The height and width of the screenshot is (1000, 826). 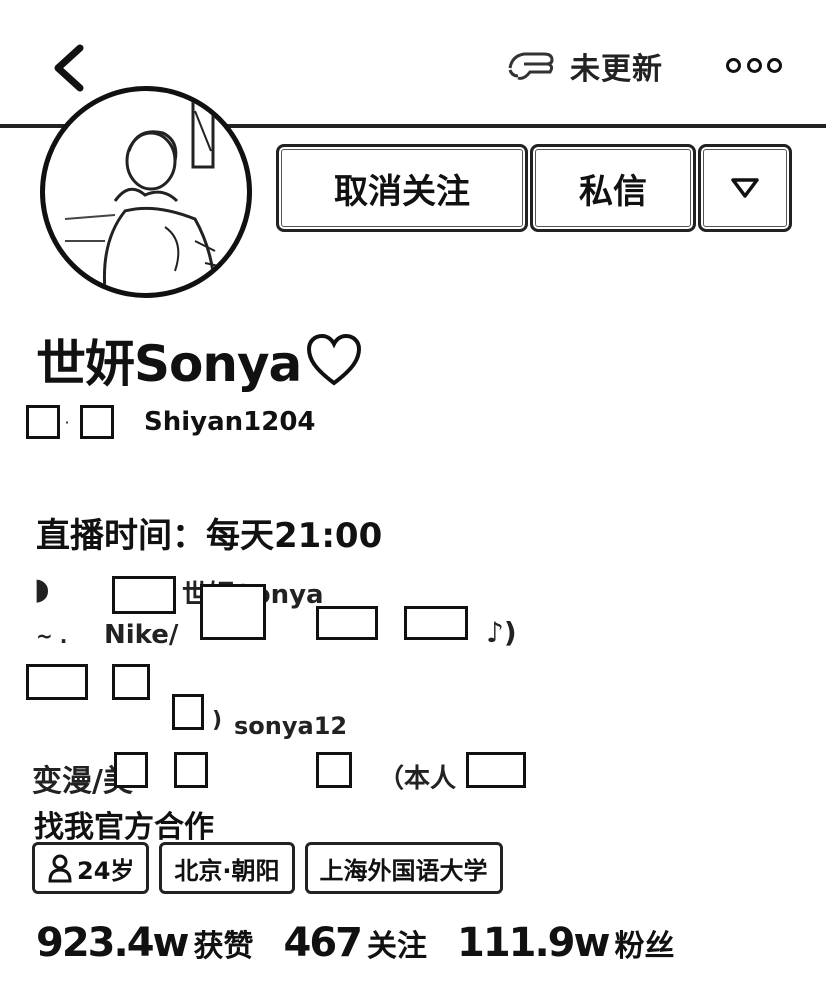 I want to click on live-time: 直播时间：每天21:00, so click(x=209, y=536).